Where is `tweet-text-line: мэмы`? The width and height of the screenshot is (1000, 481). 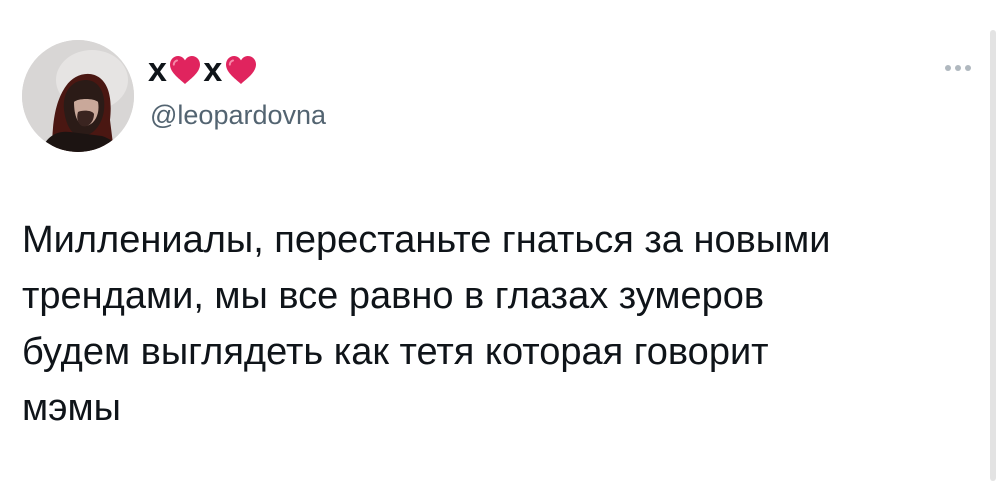
tweet-text-line: мэмы is located at coordinates (71, 408).